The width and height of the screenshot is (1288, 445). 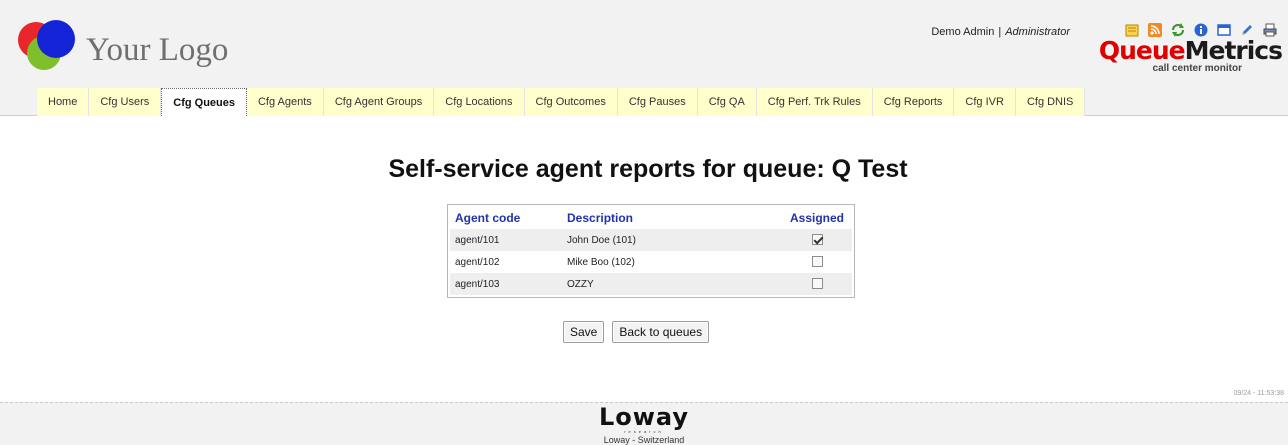 What do you see at coordinates (157, 50) in the screenshot?
I see `logo-text: Your Logo` at bounding box center [157, 50].